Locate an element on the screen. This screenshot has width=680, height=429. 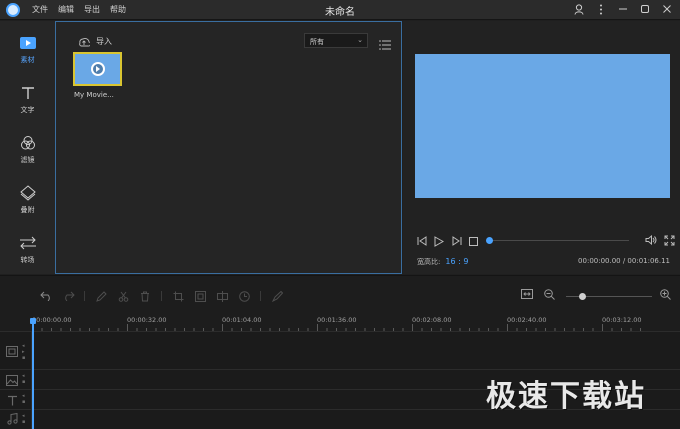
crop-icon is located at coordinates (178, 296).